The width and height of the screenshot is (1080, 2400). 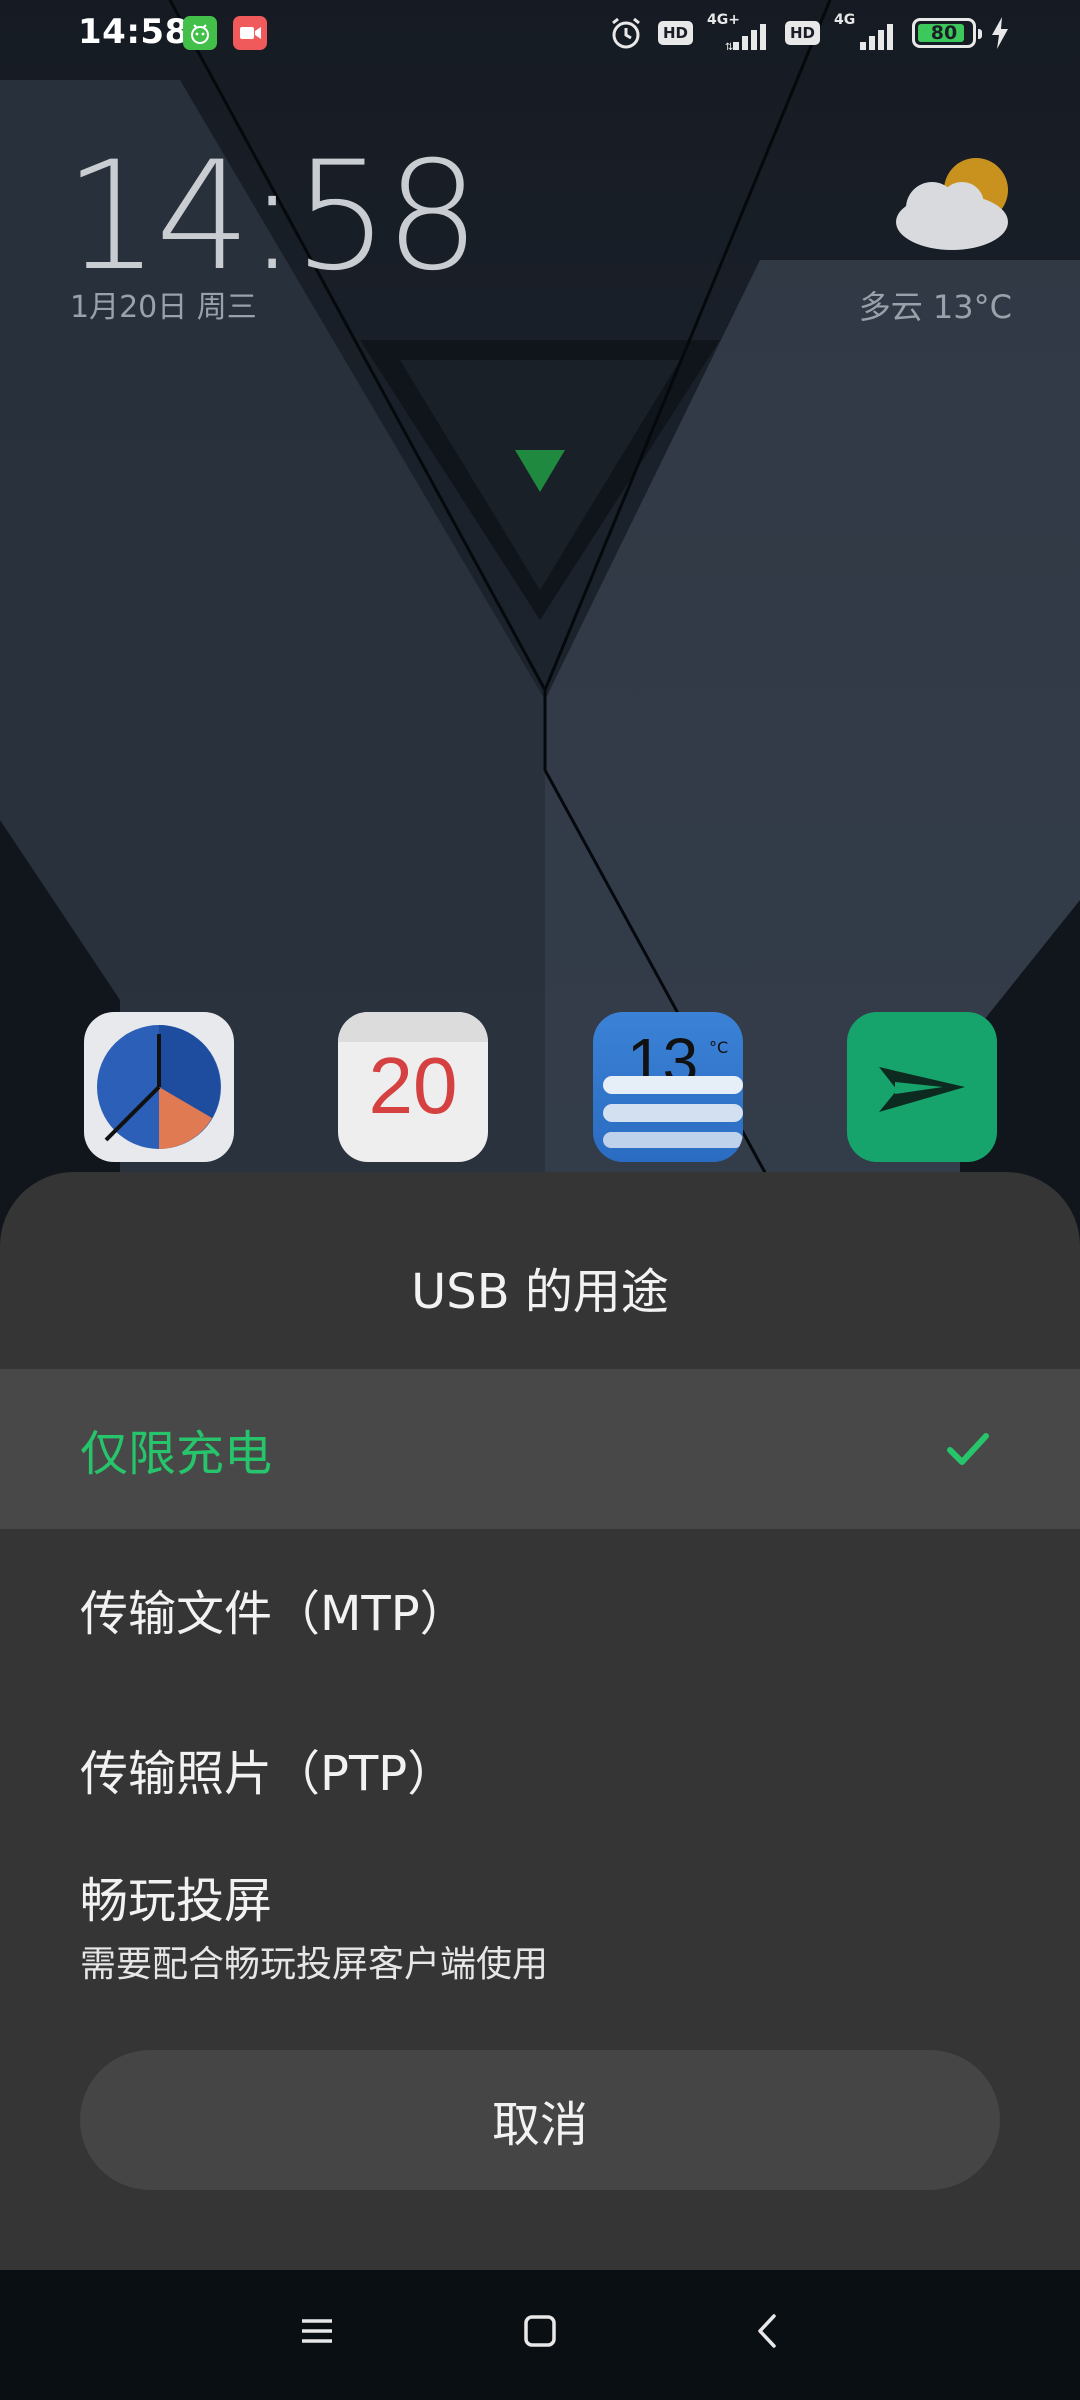 What do you see at coordinates (250, 33) in the screenshot?
I see `video-recorder-notification-icon` at bounding box center [250, 33].